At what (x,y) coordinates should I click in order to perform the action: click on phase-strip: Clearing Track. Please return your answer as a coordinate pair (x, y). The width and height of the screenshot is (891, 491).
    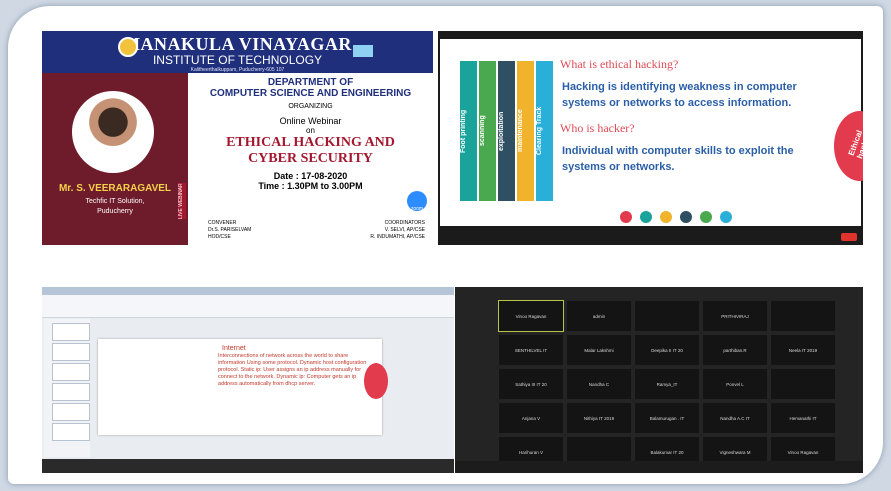
    Looking at the image, I should click on (544, 131).